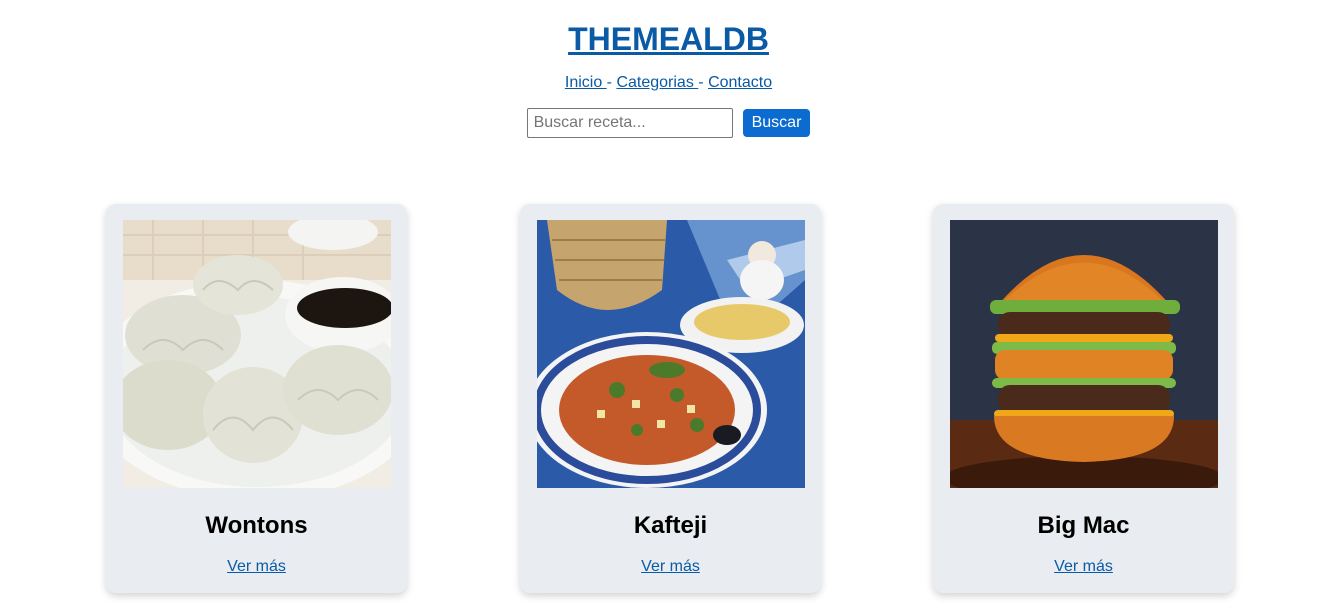 Image resolution: width=1337 pixels, height=606 pixels. What do you see at coordinates (668, 39) in the screenshot?
I see `site-title-link: THEMEALDB` at bounding box center [668, 39].